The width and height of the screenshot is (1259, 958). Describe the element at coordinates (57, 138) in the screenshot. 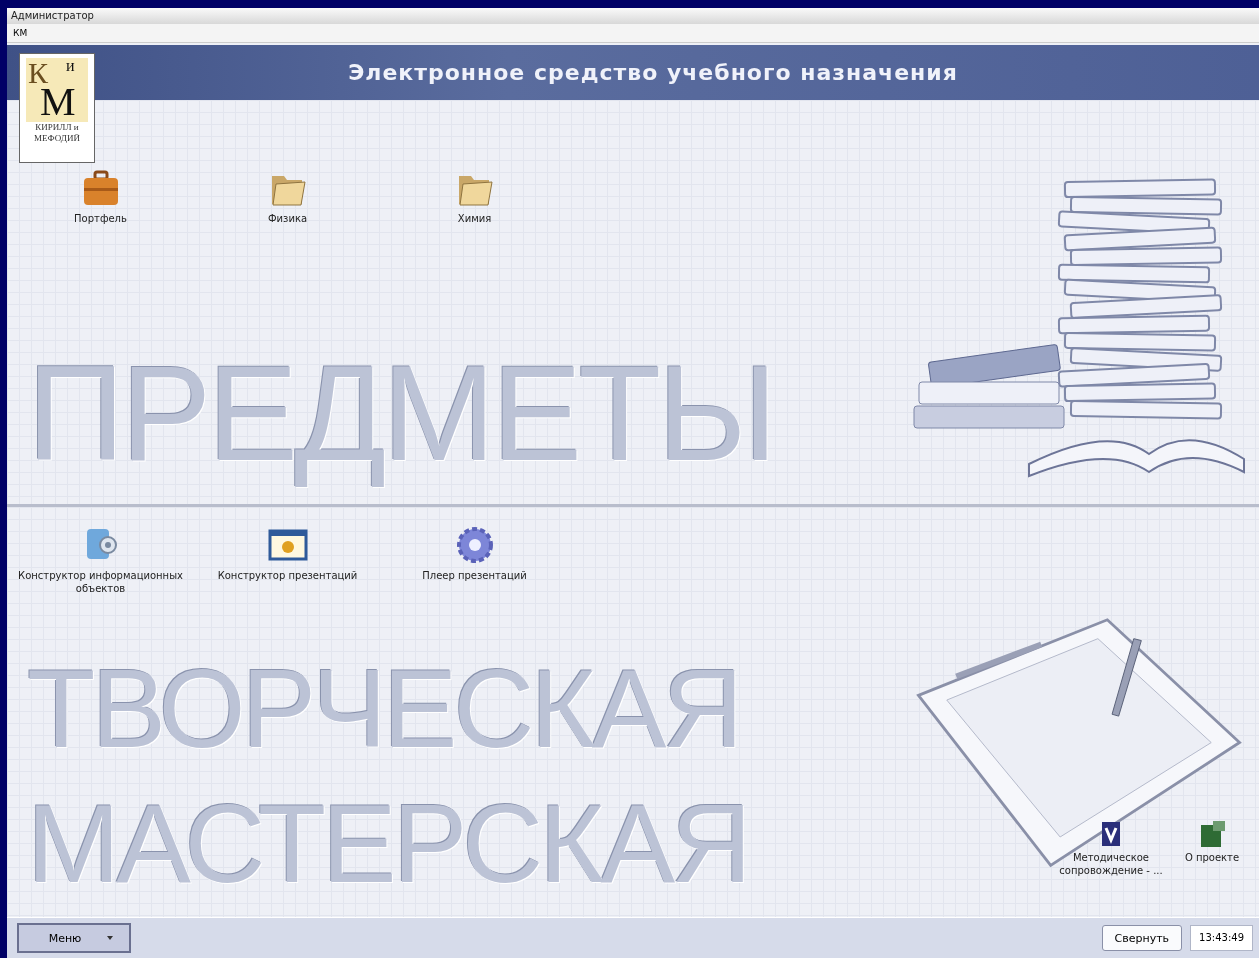

I see `logo-caption: МЕФОДИЙ` at that location.